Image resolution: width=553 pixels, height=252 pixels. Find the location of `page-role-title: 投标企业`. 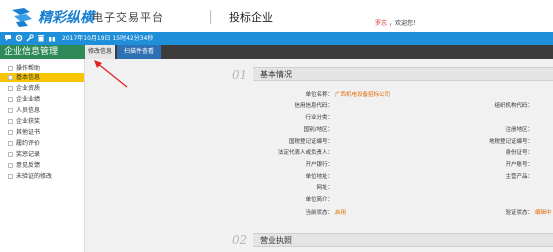

page-role-title: 投标企业 is located at coordinates (251, 17).